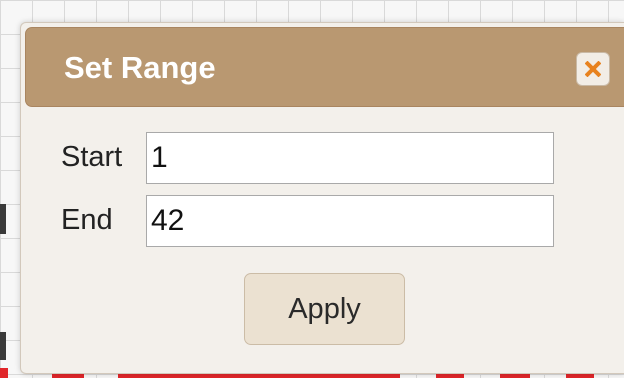 This screenshot has height=378, width=624. Describe the element at coordinates (350, 158) in the screenshot. I see `start-input` at that location.